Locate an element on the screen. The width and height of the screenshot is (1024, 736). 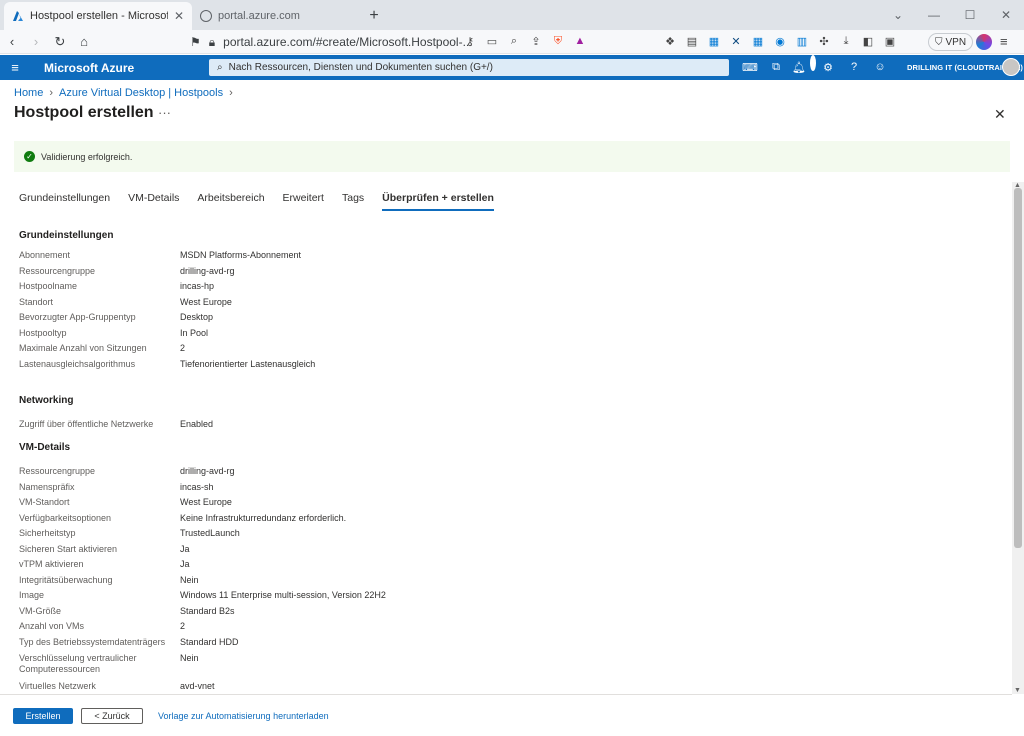
extensions-icon: ✣ is located at coordinates (824, 41).